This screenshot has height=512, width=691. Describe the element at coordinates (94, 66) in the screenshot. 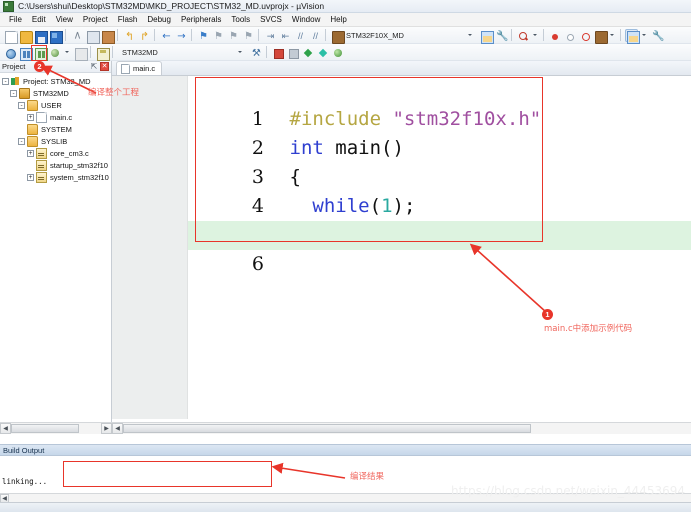

I see `pin-icon: ⇱` at that location.